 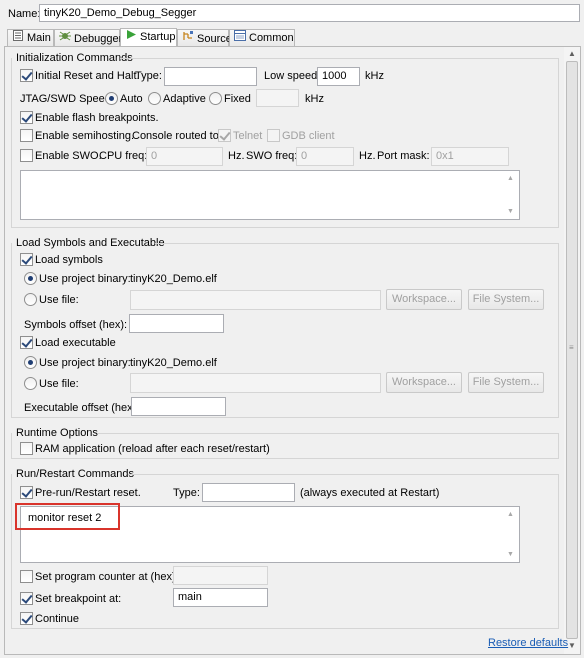 What do you see at coordinates (39, 38) in the screenshot?
I see `tab-main-label: Main` at bounding box center [39, 38].